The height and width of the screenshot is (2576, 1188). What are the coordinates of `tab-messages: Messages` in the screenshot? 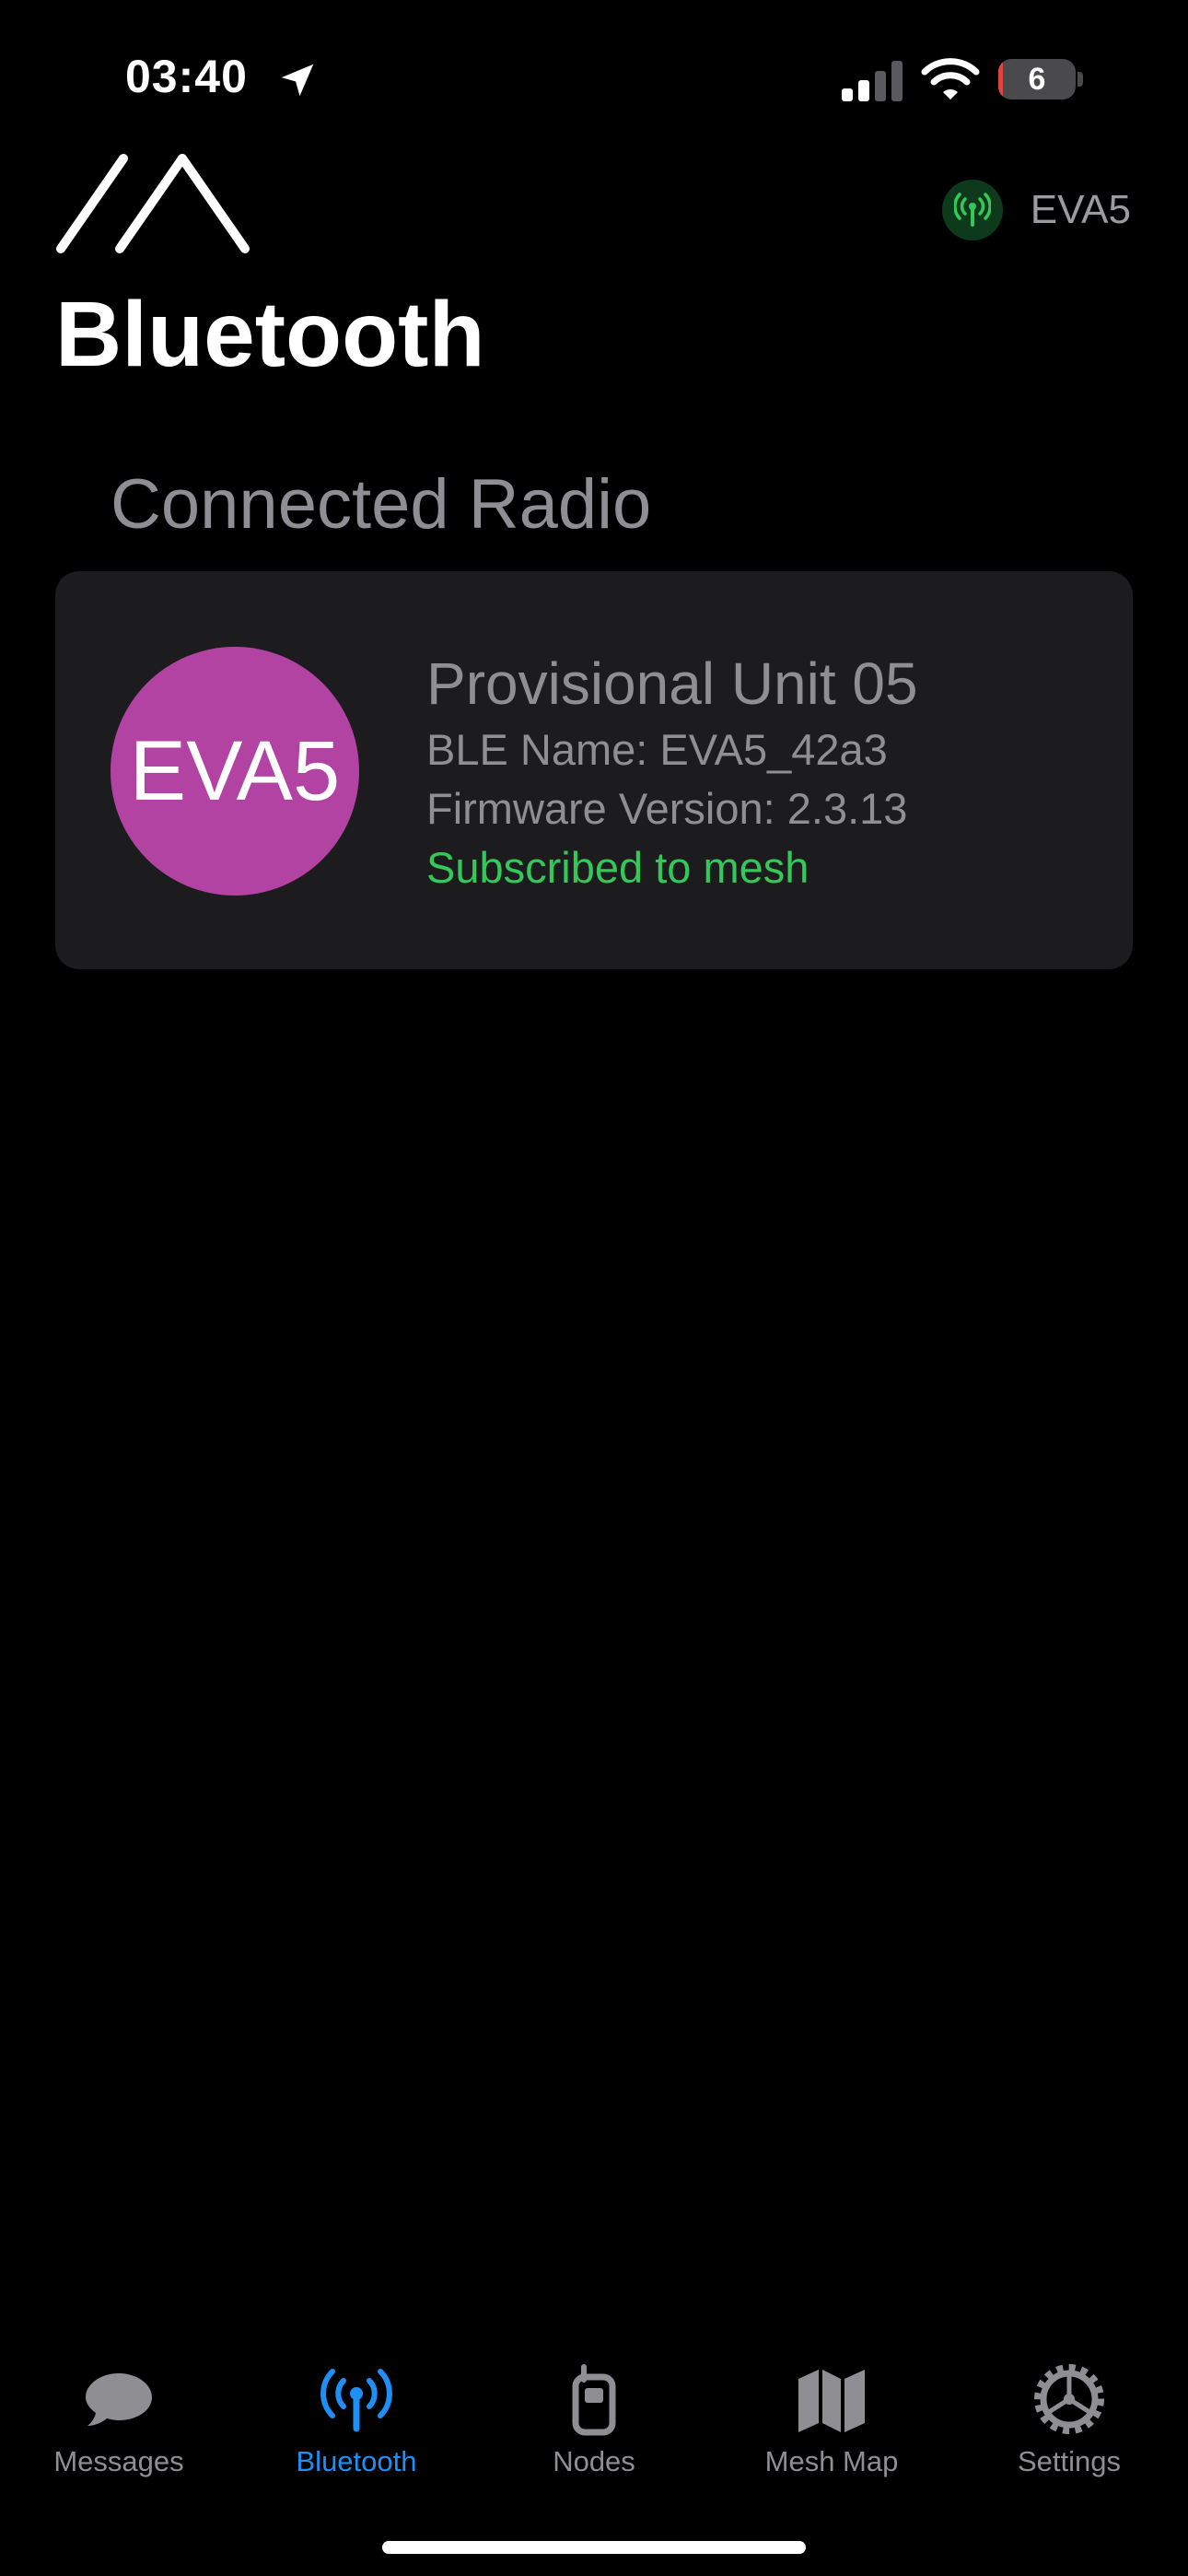 It's located at (119, 2409).